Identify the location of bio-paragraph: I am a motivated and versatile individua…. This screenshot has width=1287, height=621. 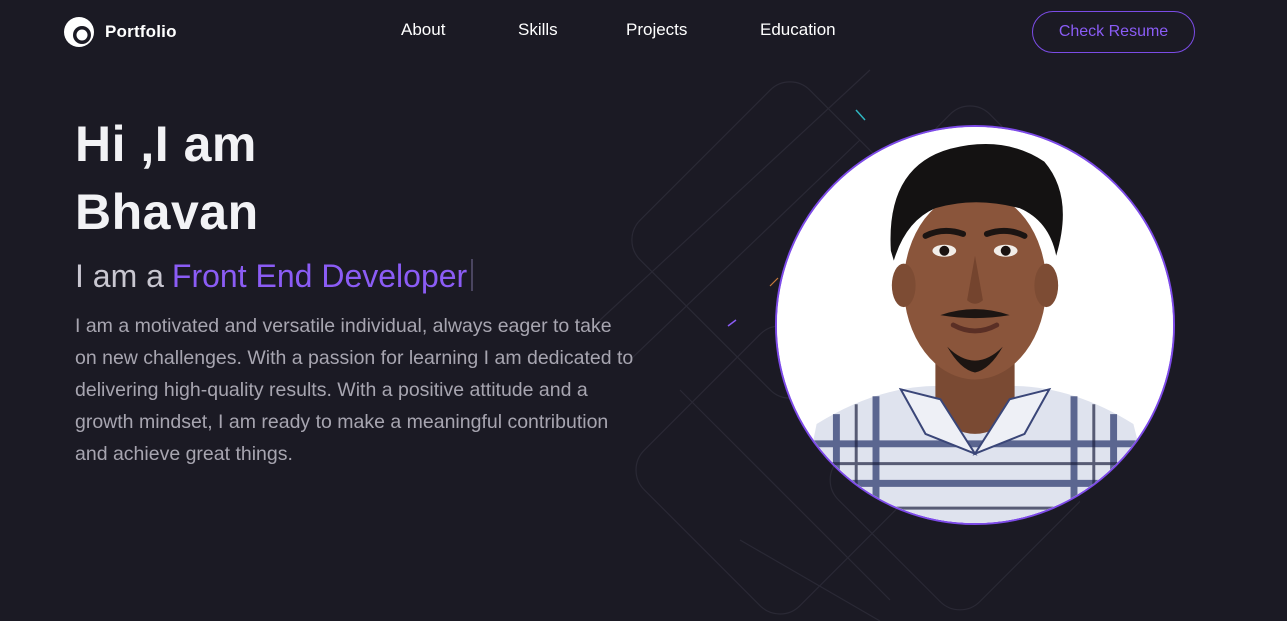
(354, 390).